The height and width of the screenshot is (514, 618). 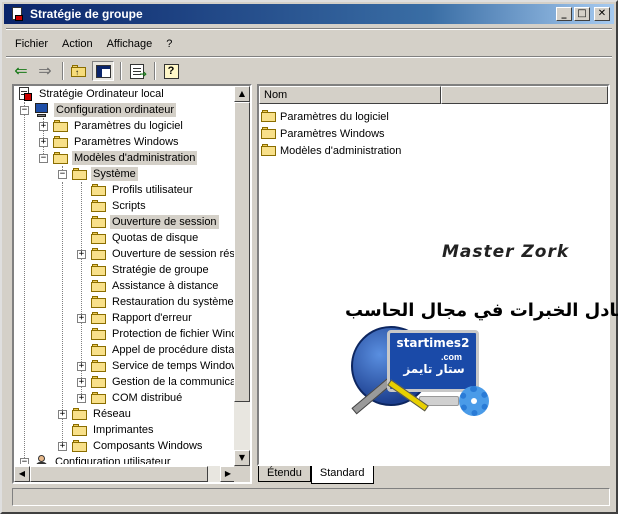 I want to click on tree-item-comm-management: Gestion de la communicati, so click(x=163, y=382).